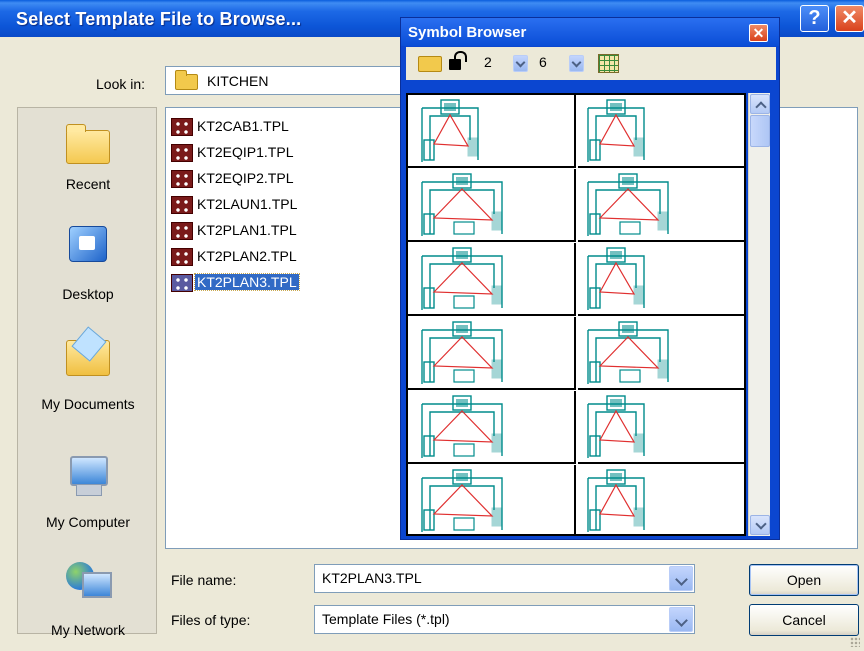 Image resolution: width=864 pixels, height=651 pixels. Describe the element at coordinates (814, 18) in the screenshot. I see `help-button: ?` at that location.